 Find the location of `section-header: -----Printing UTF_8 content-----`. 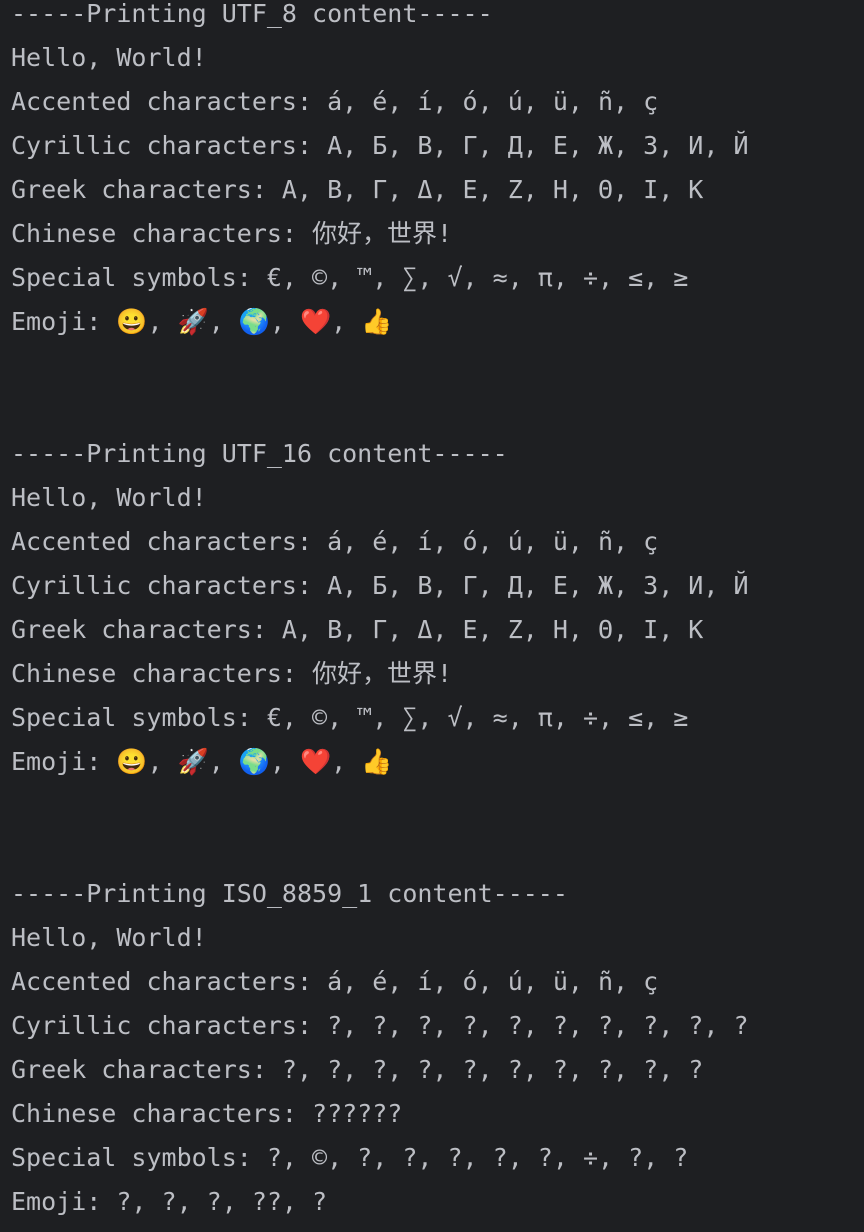

section-header: -----Printing UTF_8 content----- is located at coordinates (252, 14).